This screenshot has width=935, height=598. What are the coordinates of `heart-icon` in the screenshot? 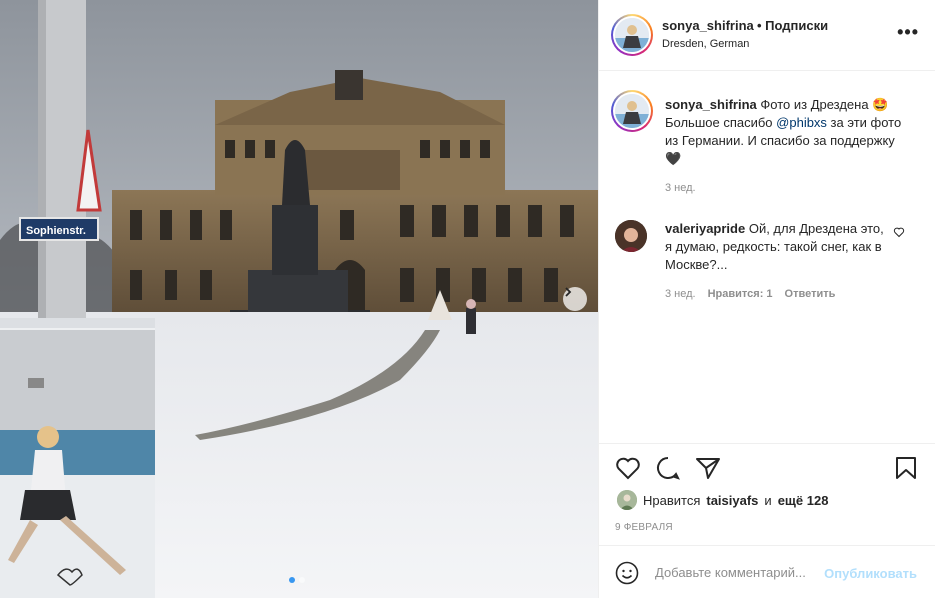 It's located at (628, 468).